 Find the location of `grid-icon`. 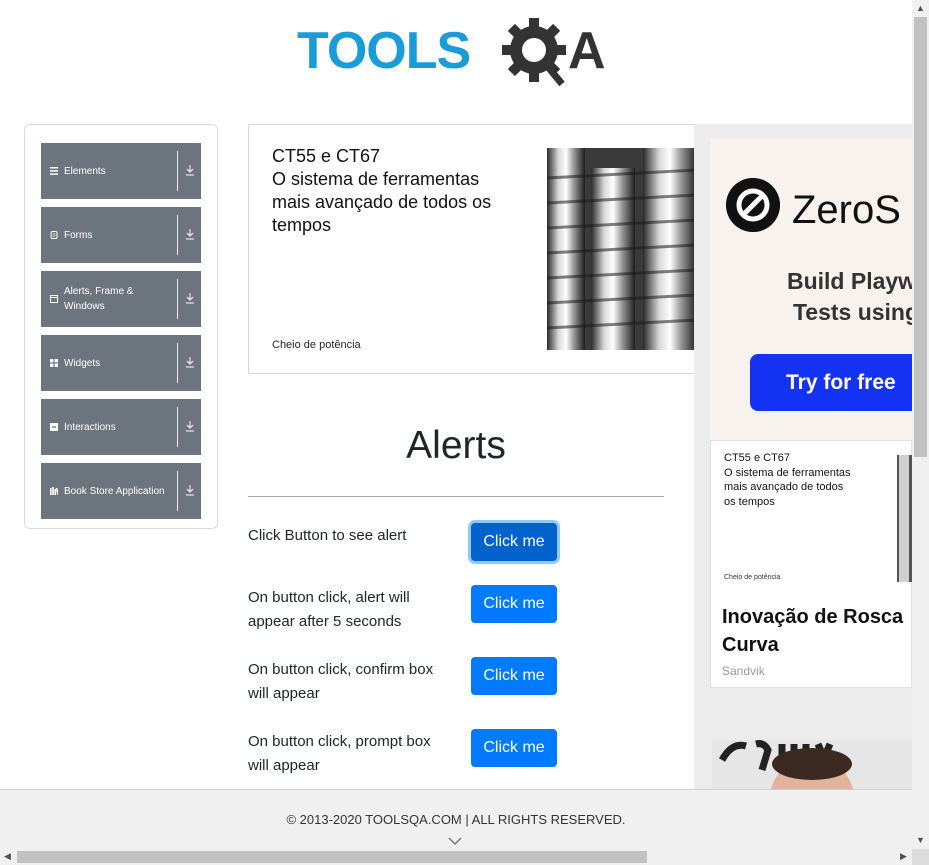

grid-icon is located at coordinates (54, 363).